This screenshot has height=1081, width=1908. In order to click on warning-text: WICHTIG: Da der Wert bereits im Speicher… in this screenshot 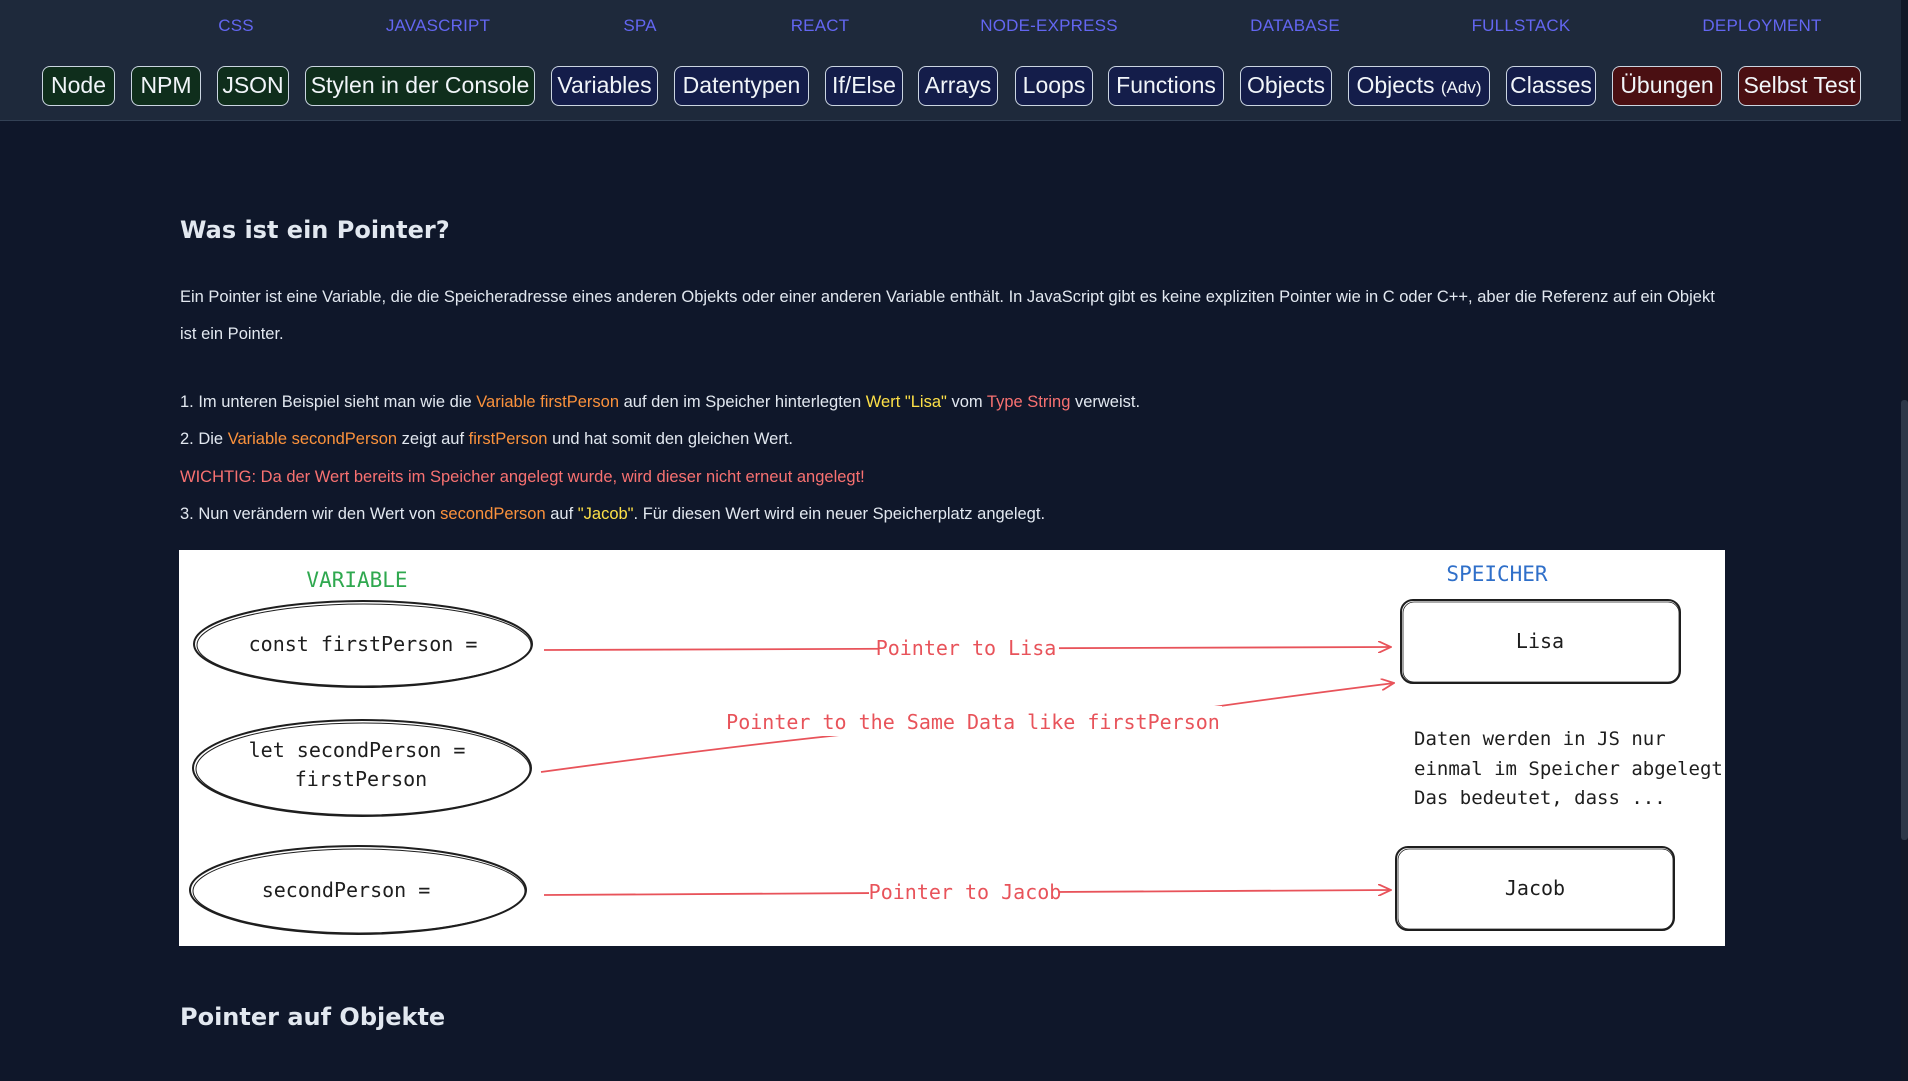, I will do `click(522, 477)`.